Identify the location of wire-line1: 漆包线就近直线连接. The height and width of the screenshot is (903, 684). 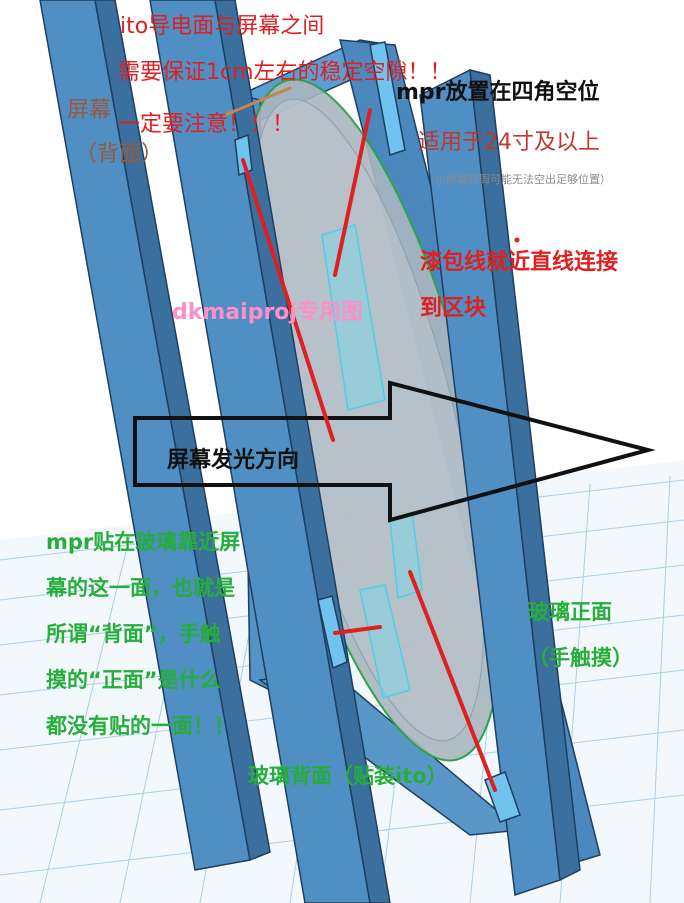
(519, 262).